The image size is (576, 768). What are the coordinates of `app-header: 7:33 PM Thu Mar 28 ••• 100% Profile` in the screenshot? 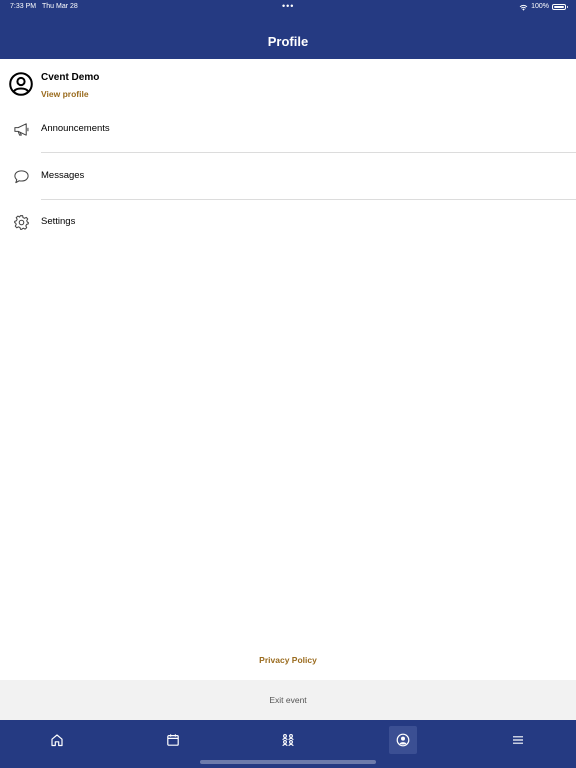 It's located at (288, 29).